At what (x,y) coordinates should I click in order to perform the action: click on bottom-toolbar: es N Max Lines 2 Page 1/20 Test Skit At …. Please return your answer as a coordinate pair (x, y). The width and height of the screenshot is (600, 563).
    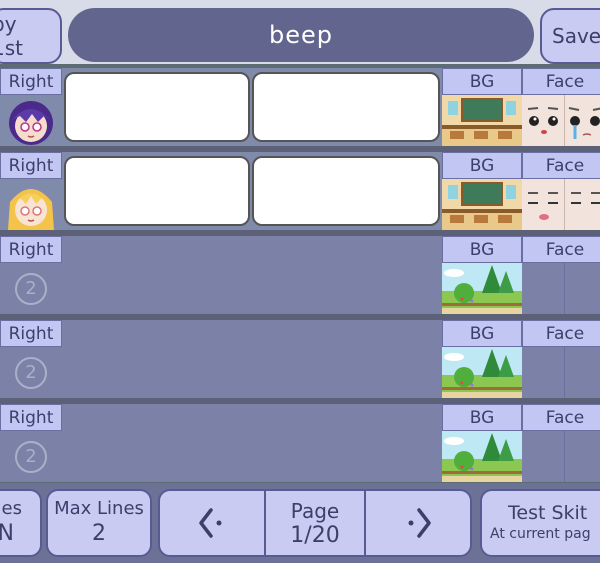
    Looking at the image, I should click on (300, 523).